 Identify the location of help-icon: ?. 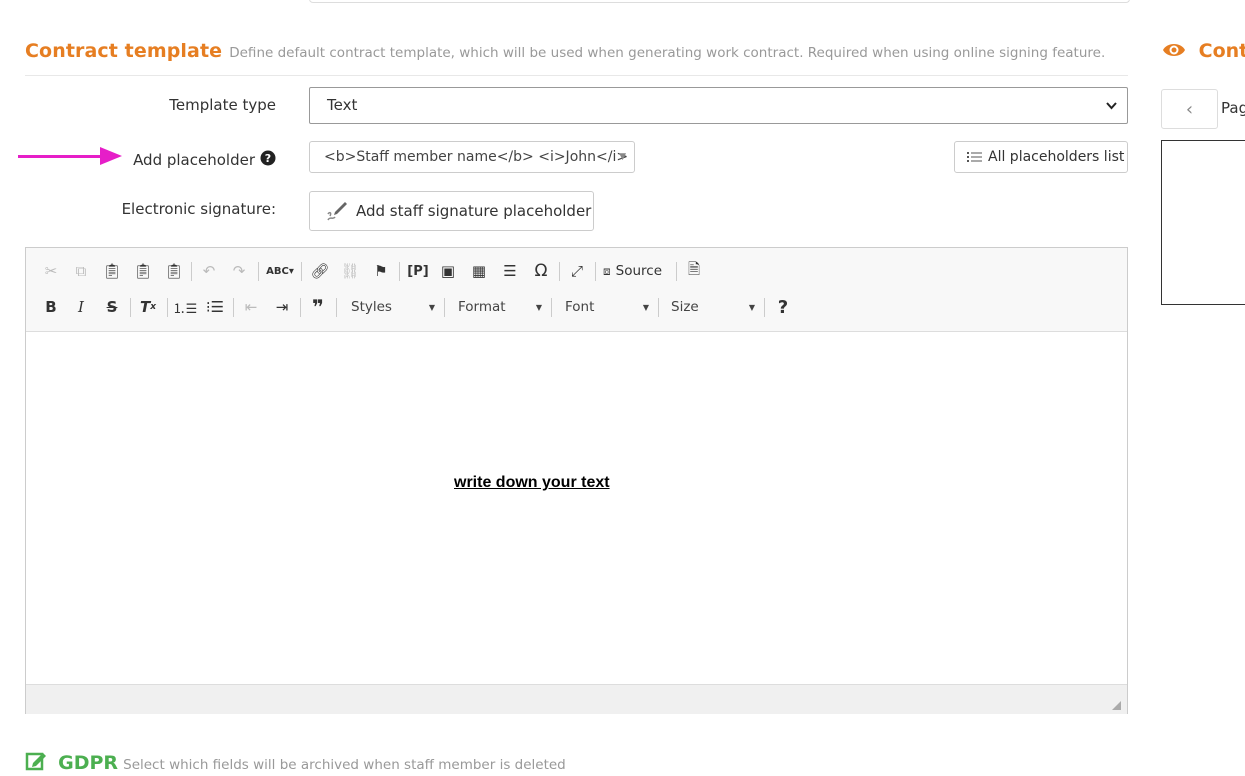
(783, 307).